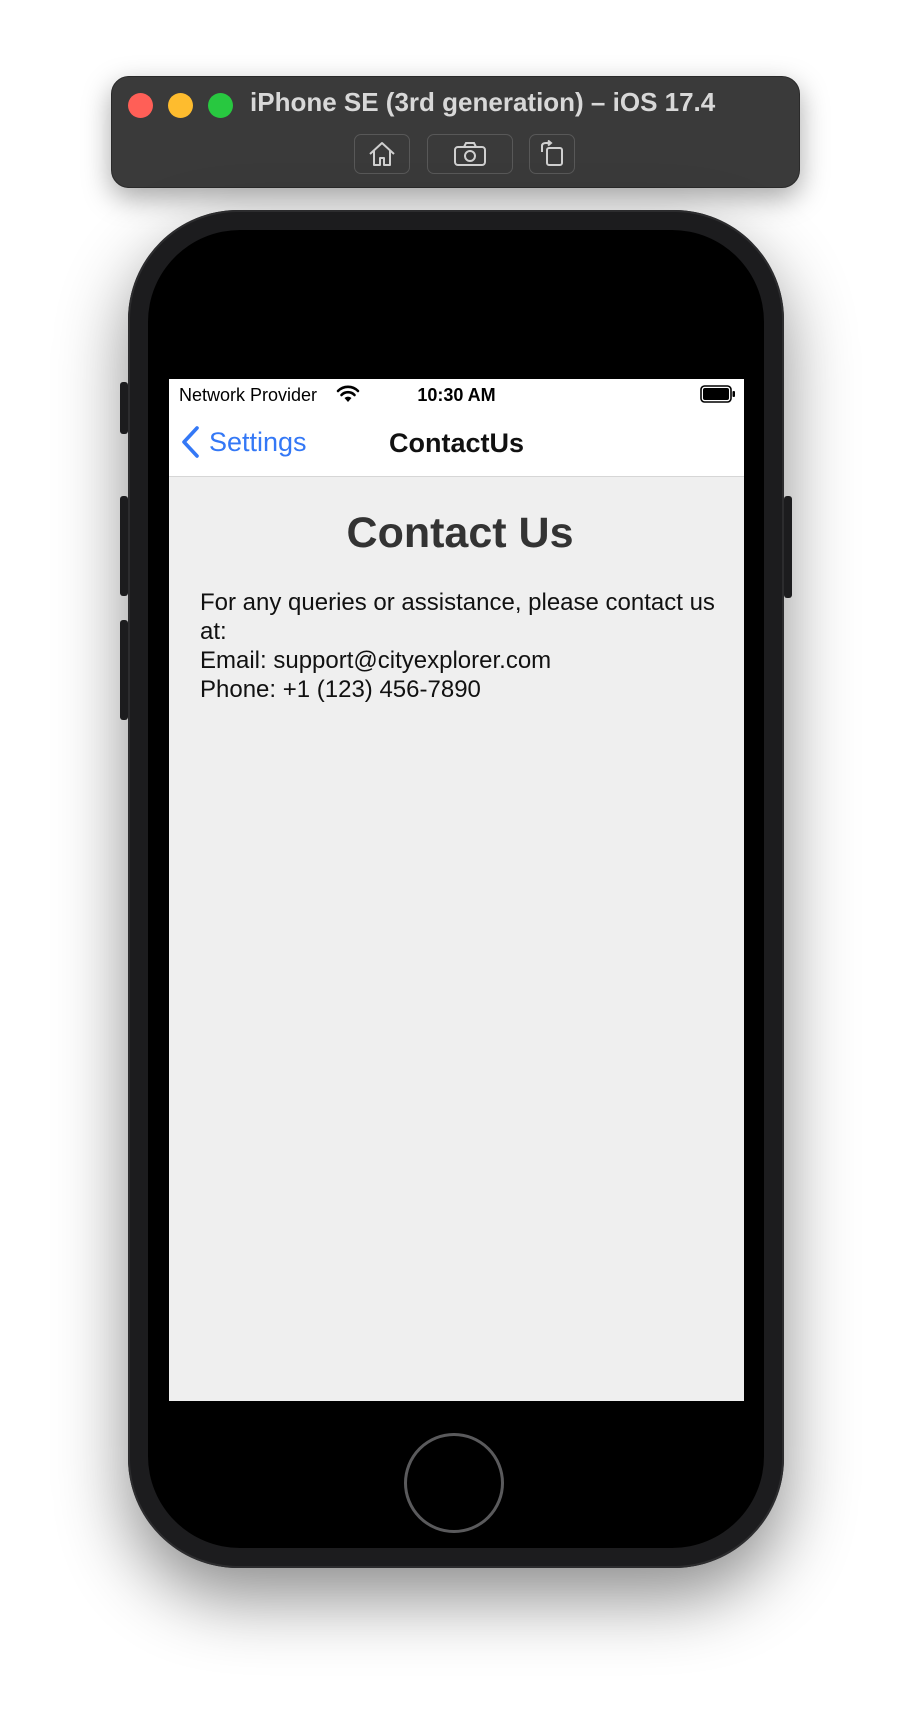 This screenshot has height=1718, width=912. Describe the element at coordinates (140, 105) in the screenshot. I see `close-window-button` at that location.